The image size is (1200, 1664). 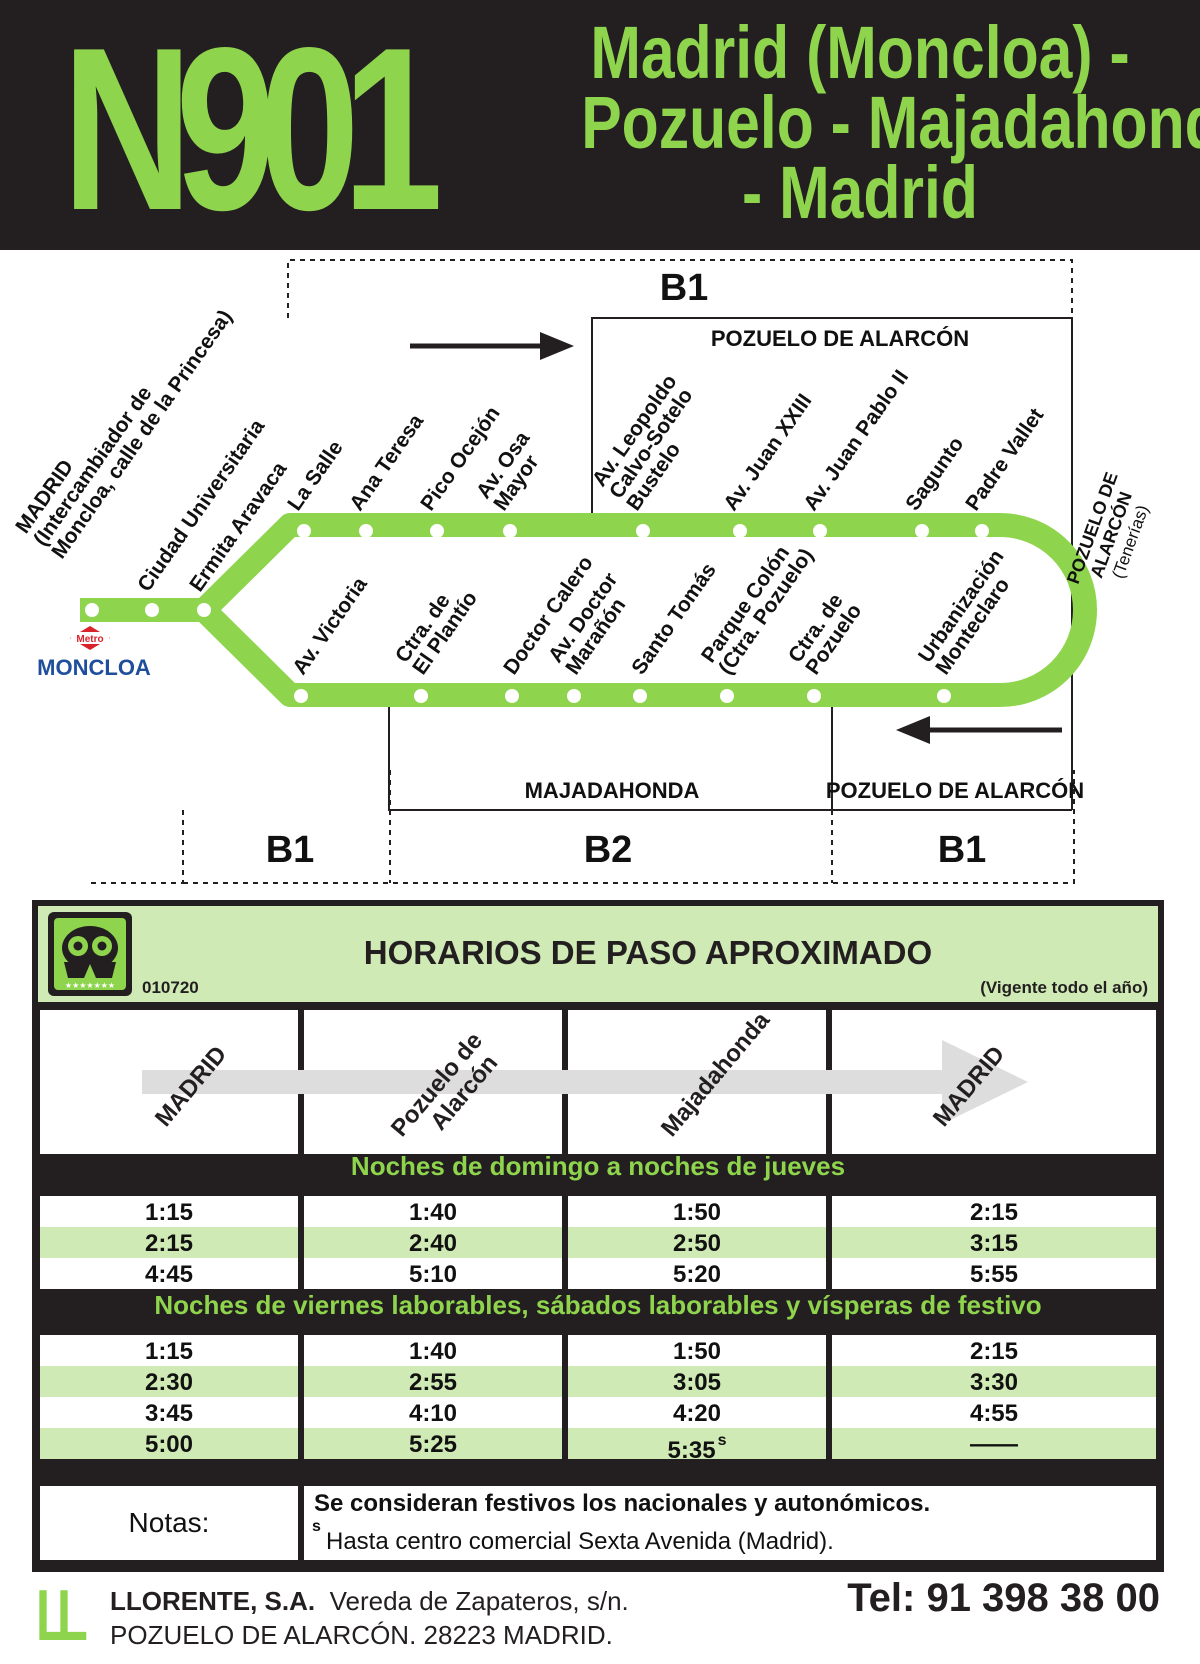 What do you see at coordinates (433, 1413) in the screenshot?
I see `table-cell: 4:10` at bounding box center [433, 1413].